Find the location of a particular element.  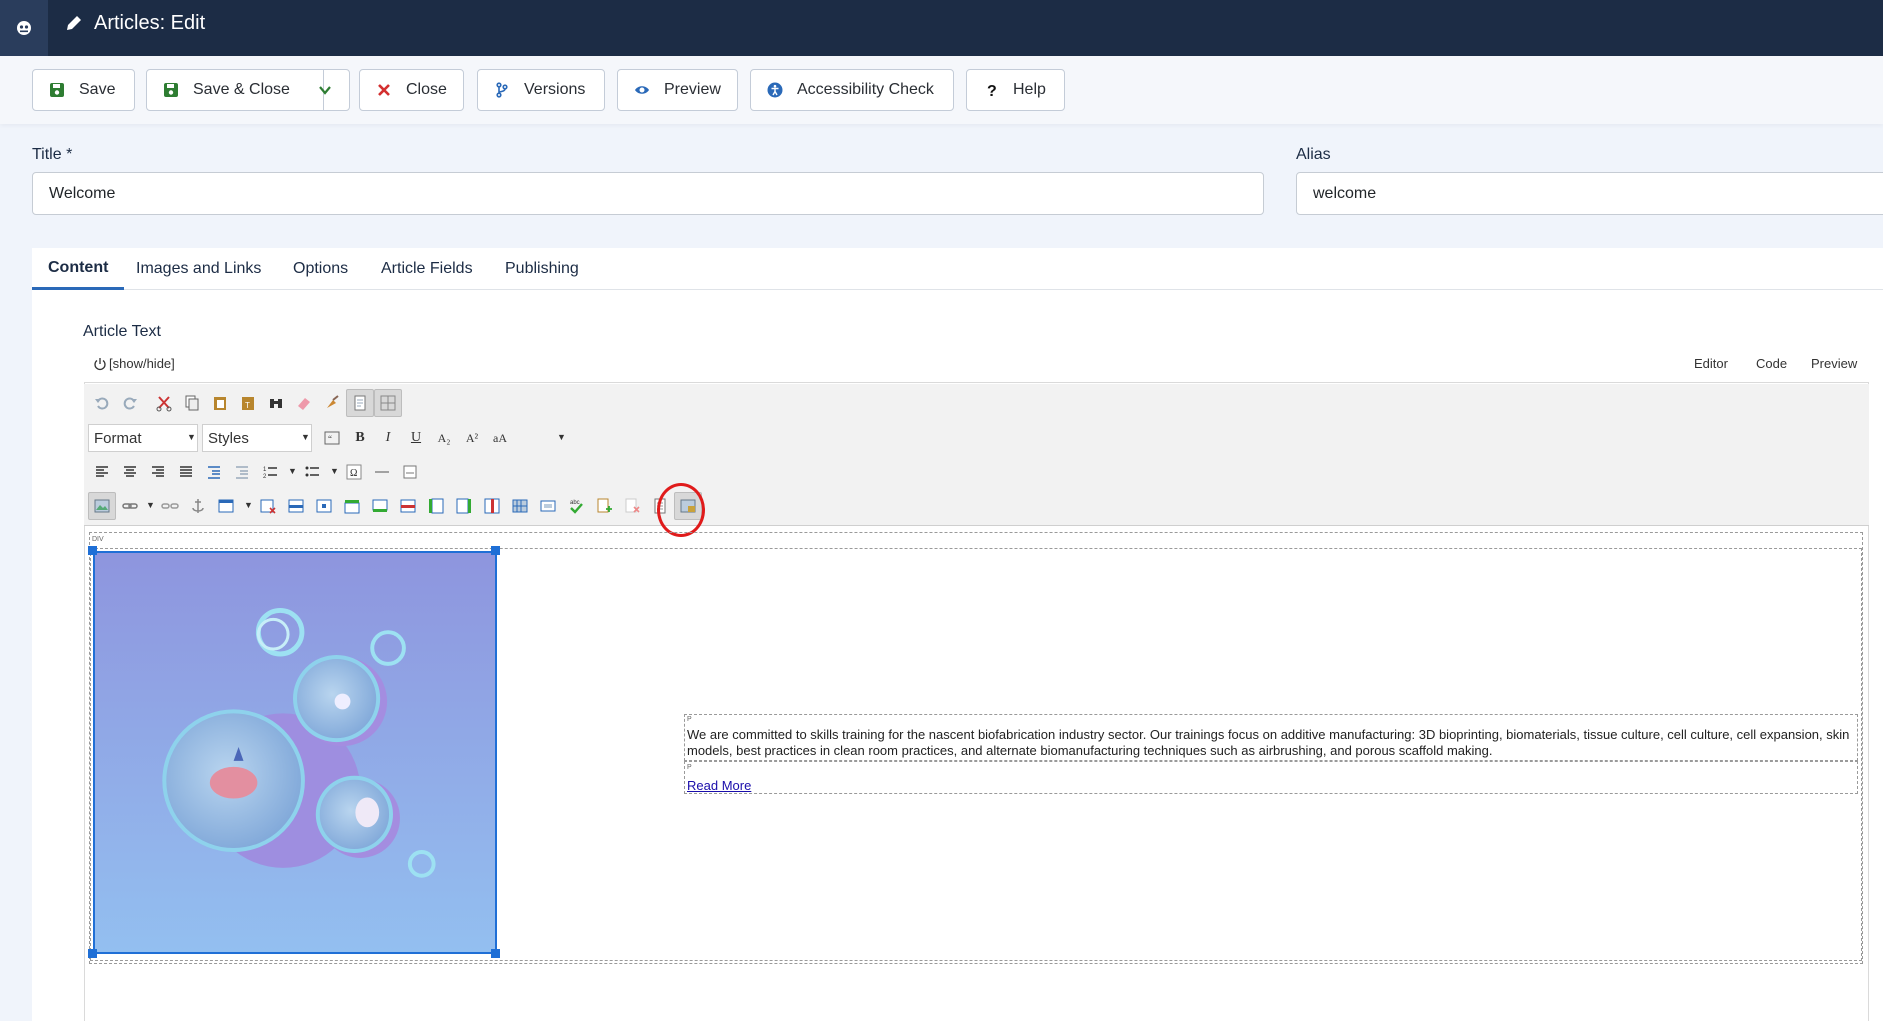

delete-file-icon is located at coordinates (632, 506).